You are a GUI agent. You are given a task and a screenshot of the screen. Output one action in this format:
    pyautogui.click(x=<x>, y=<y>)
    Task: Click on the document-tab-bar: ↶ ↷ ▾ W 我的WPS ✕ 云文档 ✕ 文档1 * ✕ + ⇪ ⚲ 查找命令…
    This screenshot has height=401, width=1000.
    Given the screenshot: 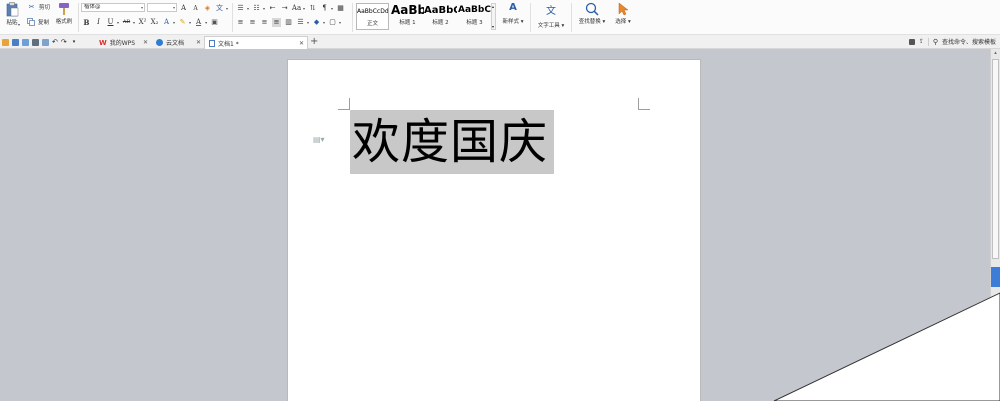 What is the action you would take?
    pyautogui.click(x=500, y=42)
    